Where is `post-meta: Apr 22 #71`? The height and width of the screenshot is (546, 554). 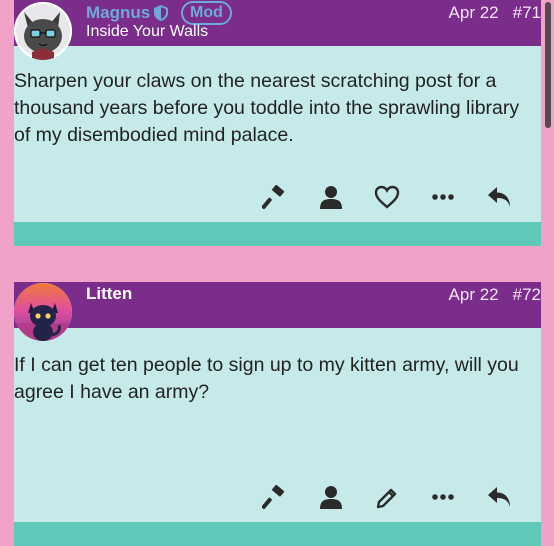 post-meta: Apr 22 #71 is located at coordinates (495, 13).